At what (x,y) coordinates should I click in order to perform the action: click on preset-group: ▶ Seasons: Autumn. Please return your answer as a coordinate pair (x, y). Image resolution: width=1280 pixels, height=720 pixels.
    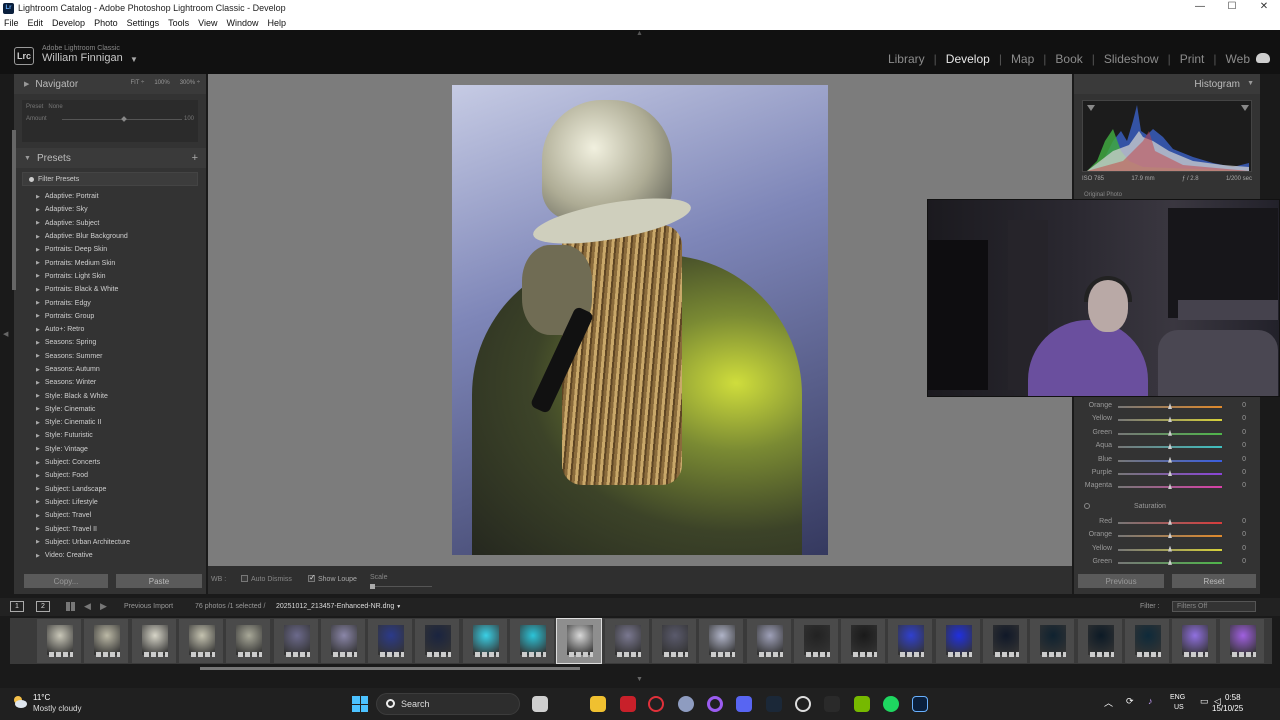
    Looking at the image, I should click on (121, 369).